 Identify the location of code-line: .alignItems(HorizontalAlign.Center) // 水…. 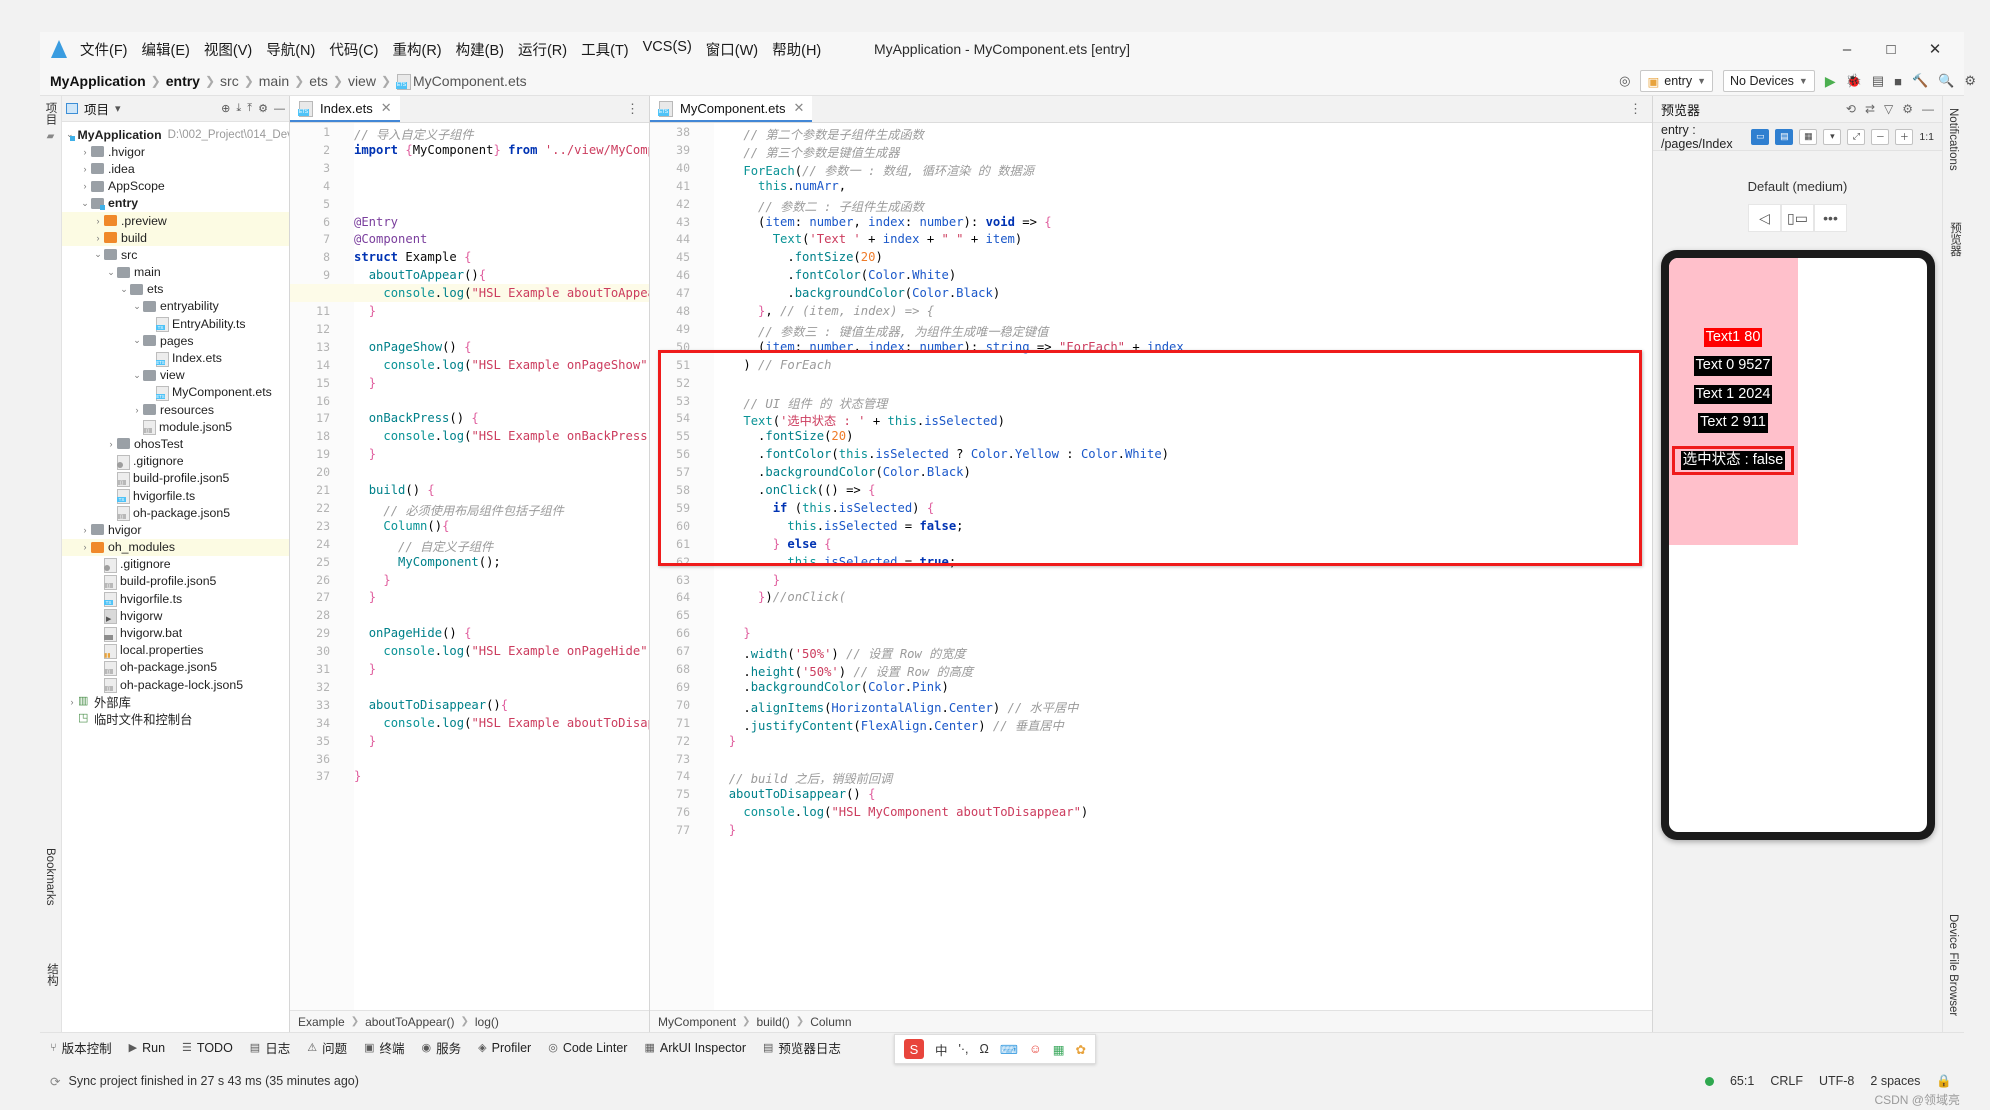
(896, 707).